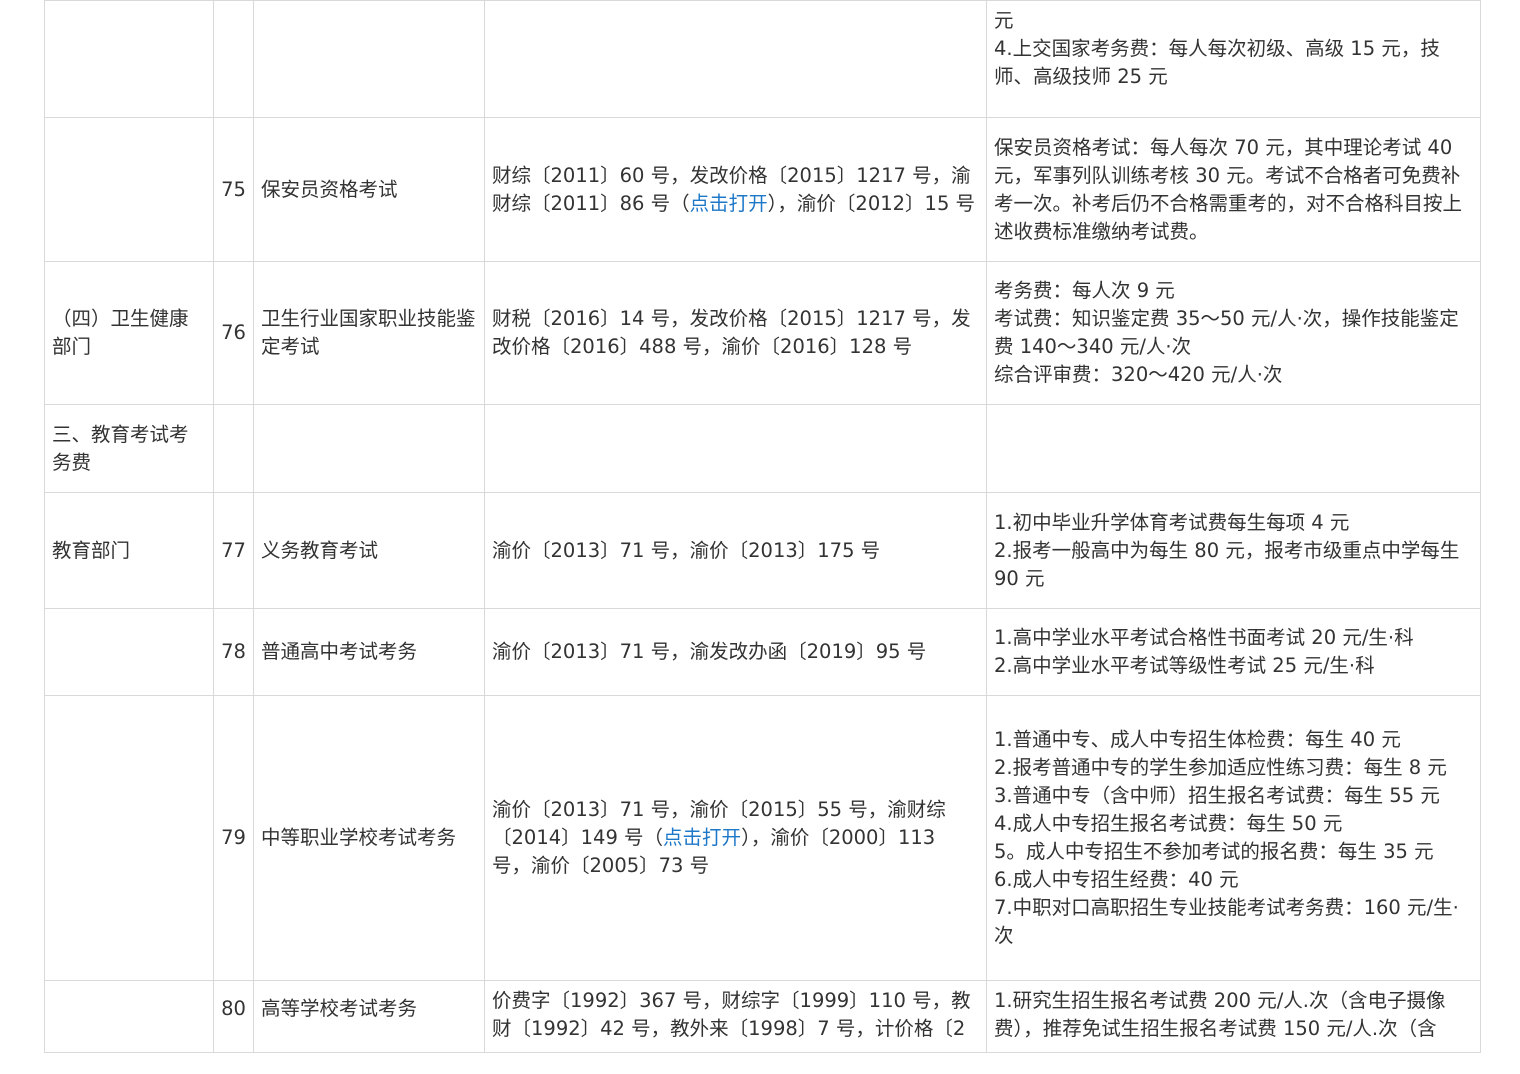  I want to click on standard-line: 6.成人中专招生经费：40 元, so click(1116, 879).